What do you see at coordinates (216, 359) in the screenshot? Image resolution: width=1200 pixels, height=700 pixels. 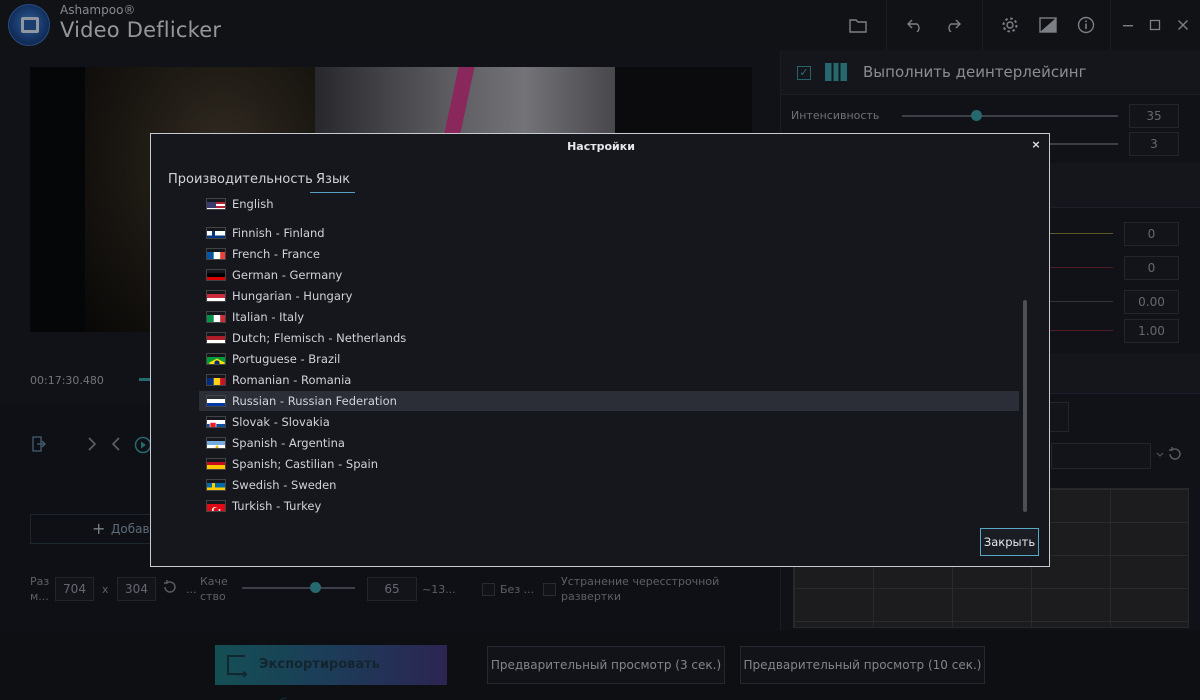 I see `flag-br-icon` at bounding box center [216, 359].